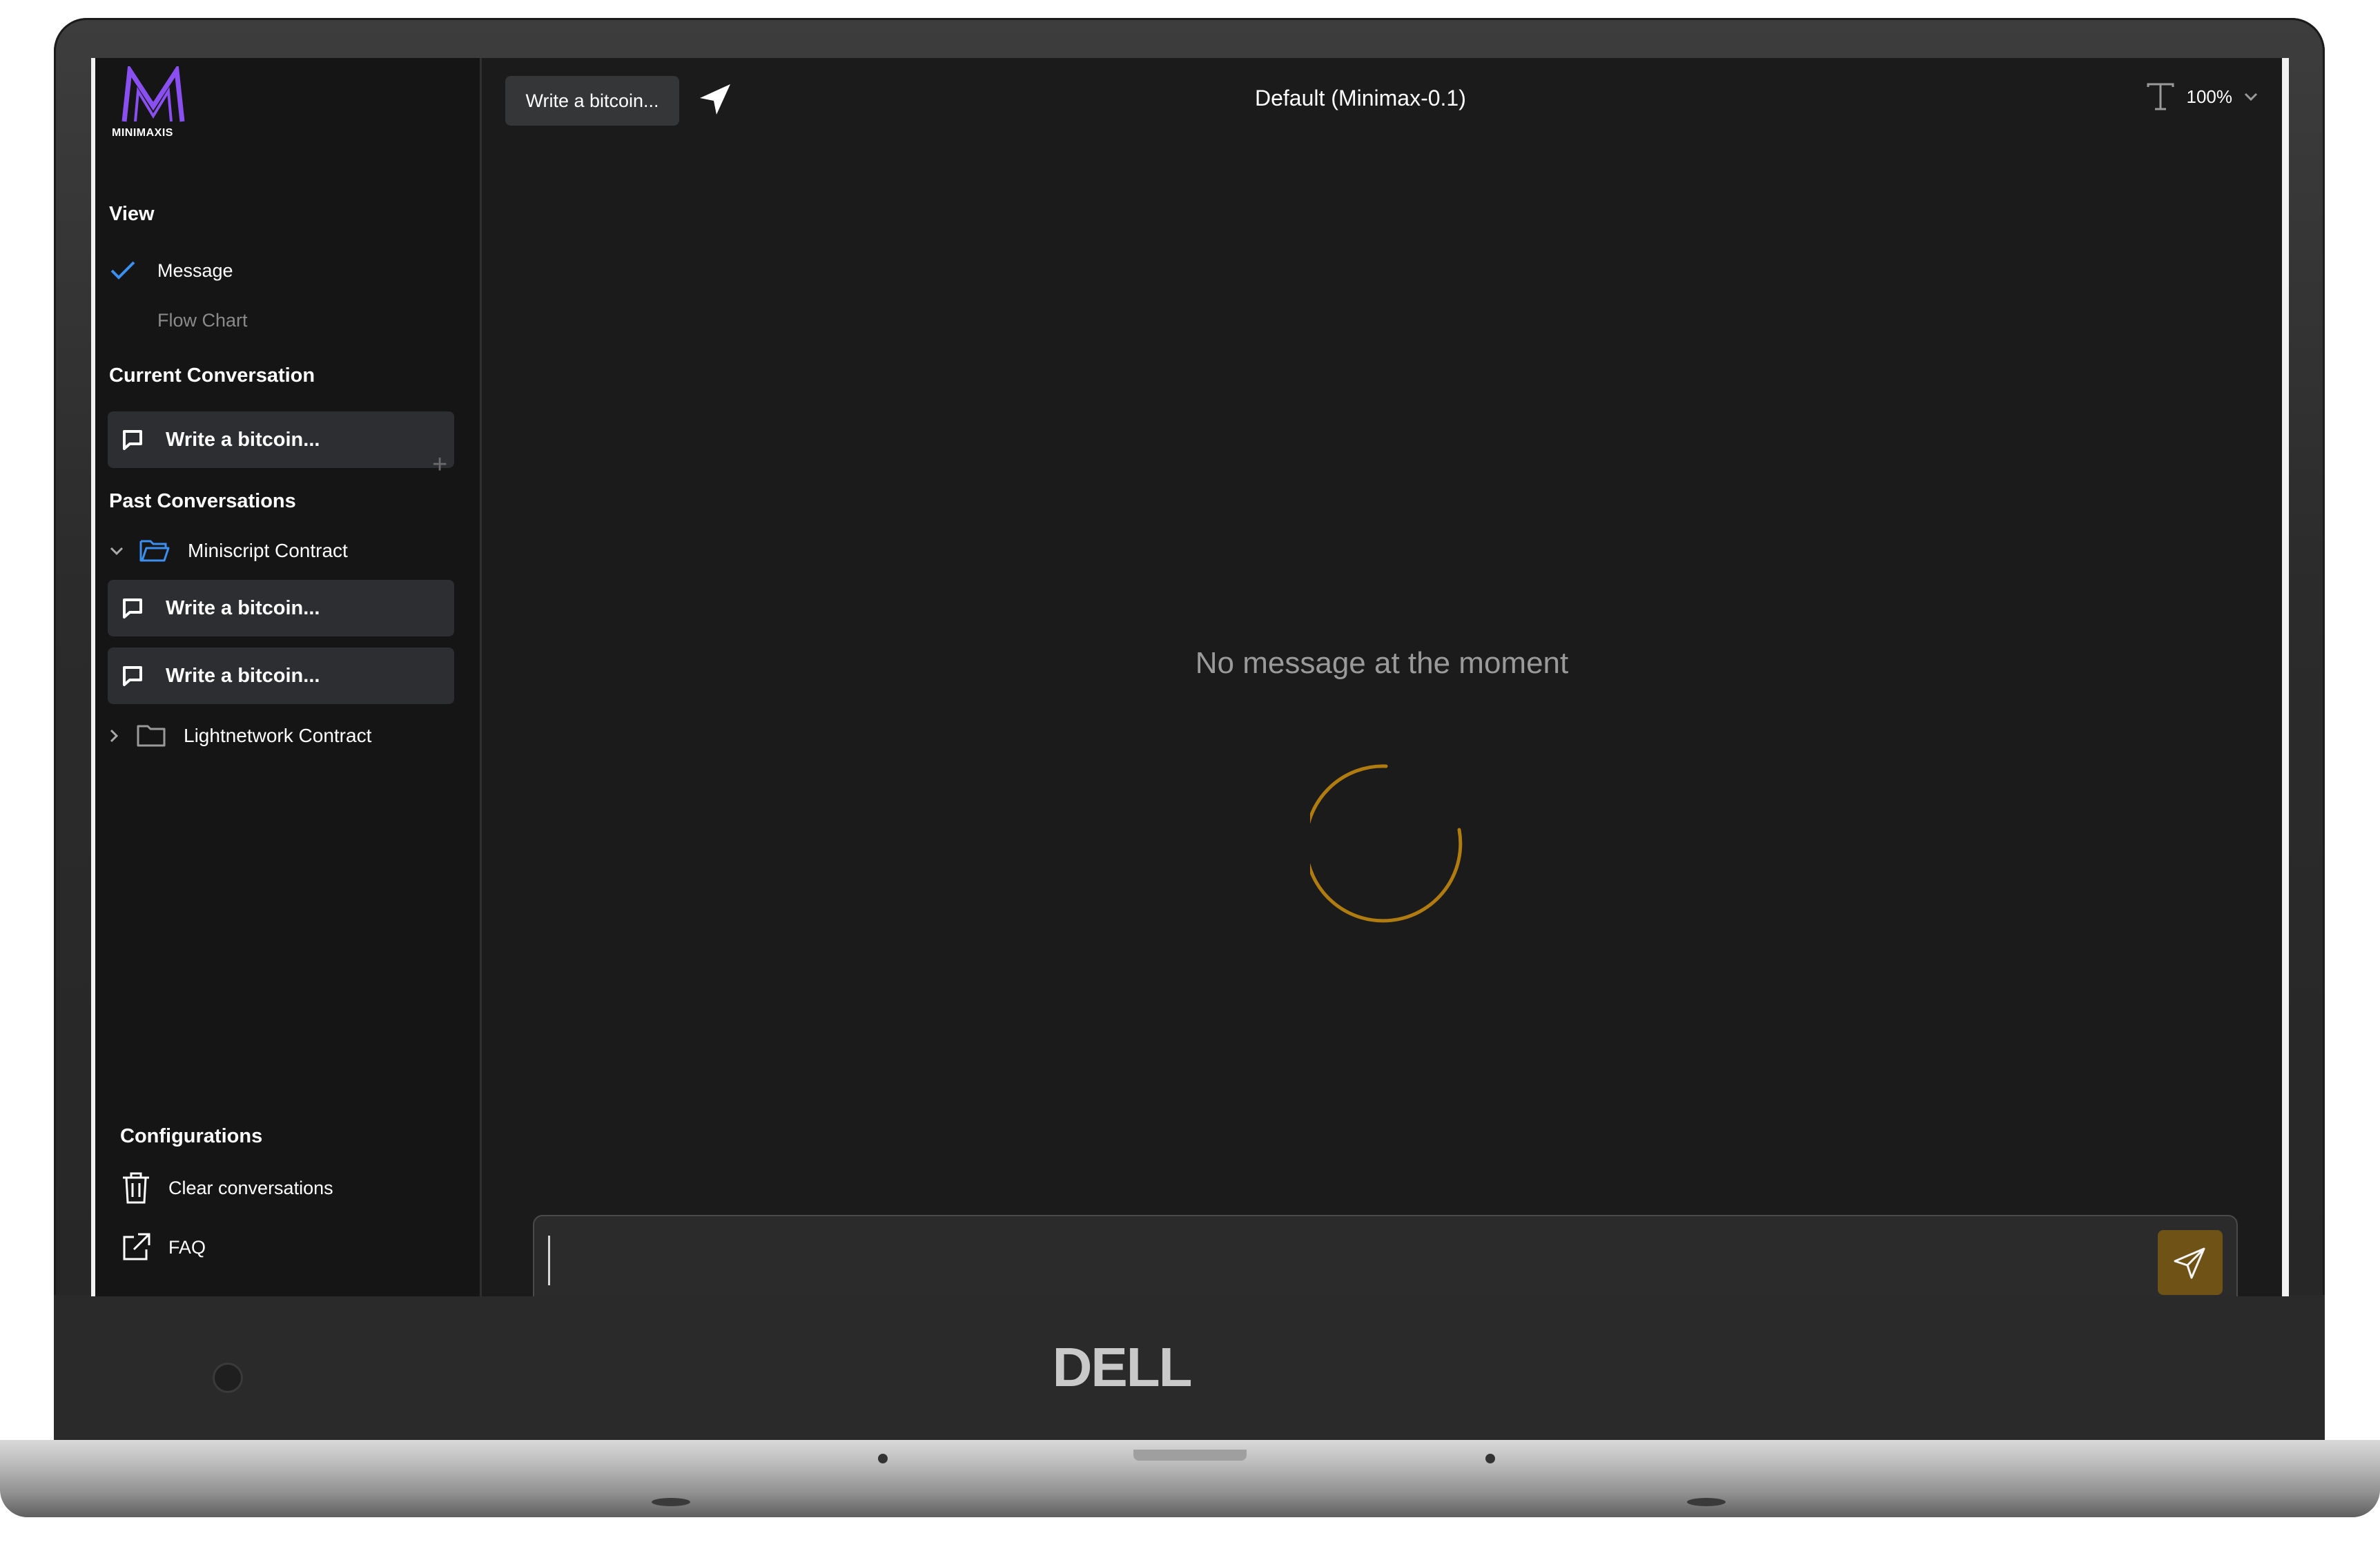 Image resolution: width=2380 pixels, height=1549 pixels. Describe the element at coordinates (132, 214) in the screenshot. I see `view-section-title: View` at that location.